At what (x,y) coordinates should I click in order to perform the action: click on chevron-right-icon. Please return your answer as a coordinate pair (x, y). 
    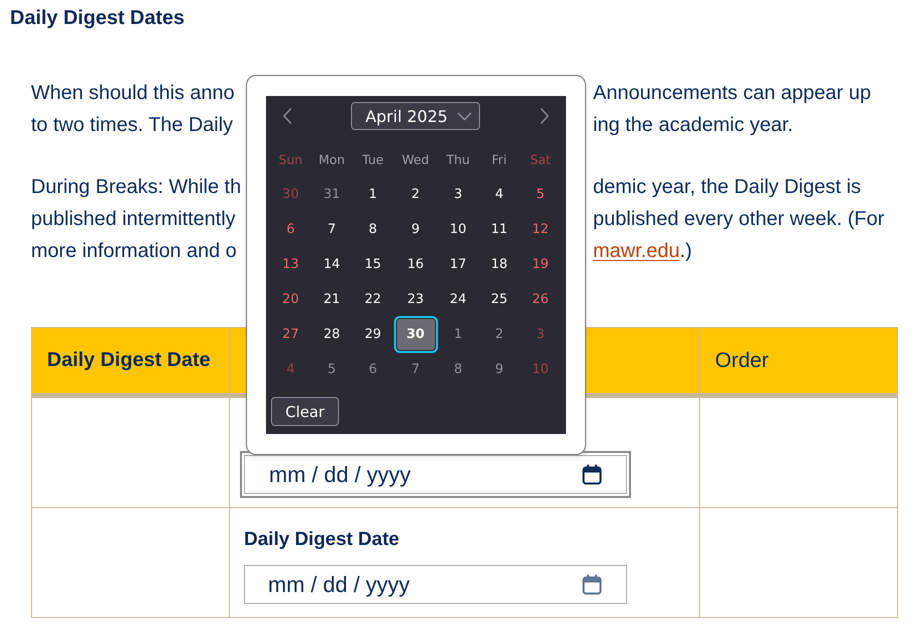
    Looking at the image, I should click on (544, 116).